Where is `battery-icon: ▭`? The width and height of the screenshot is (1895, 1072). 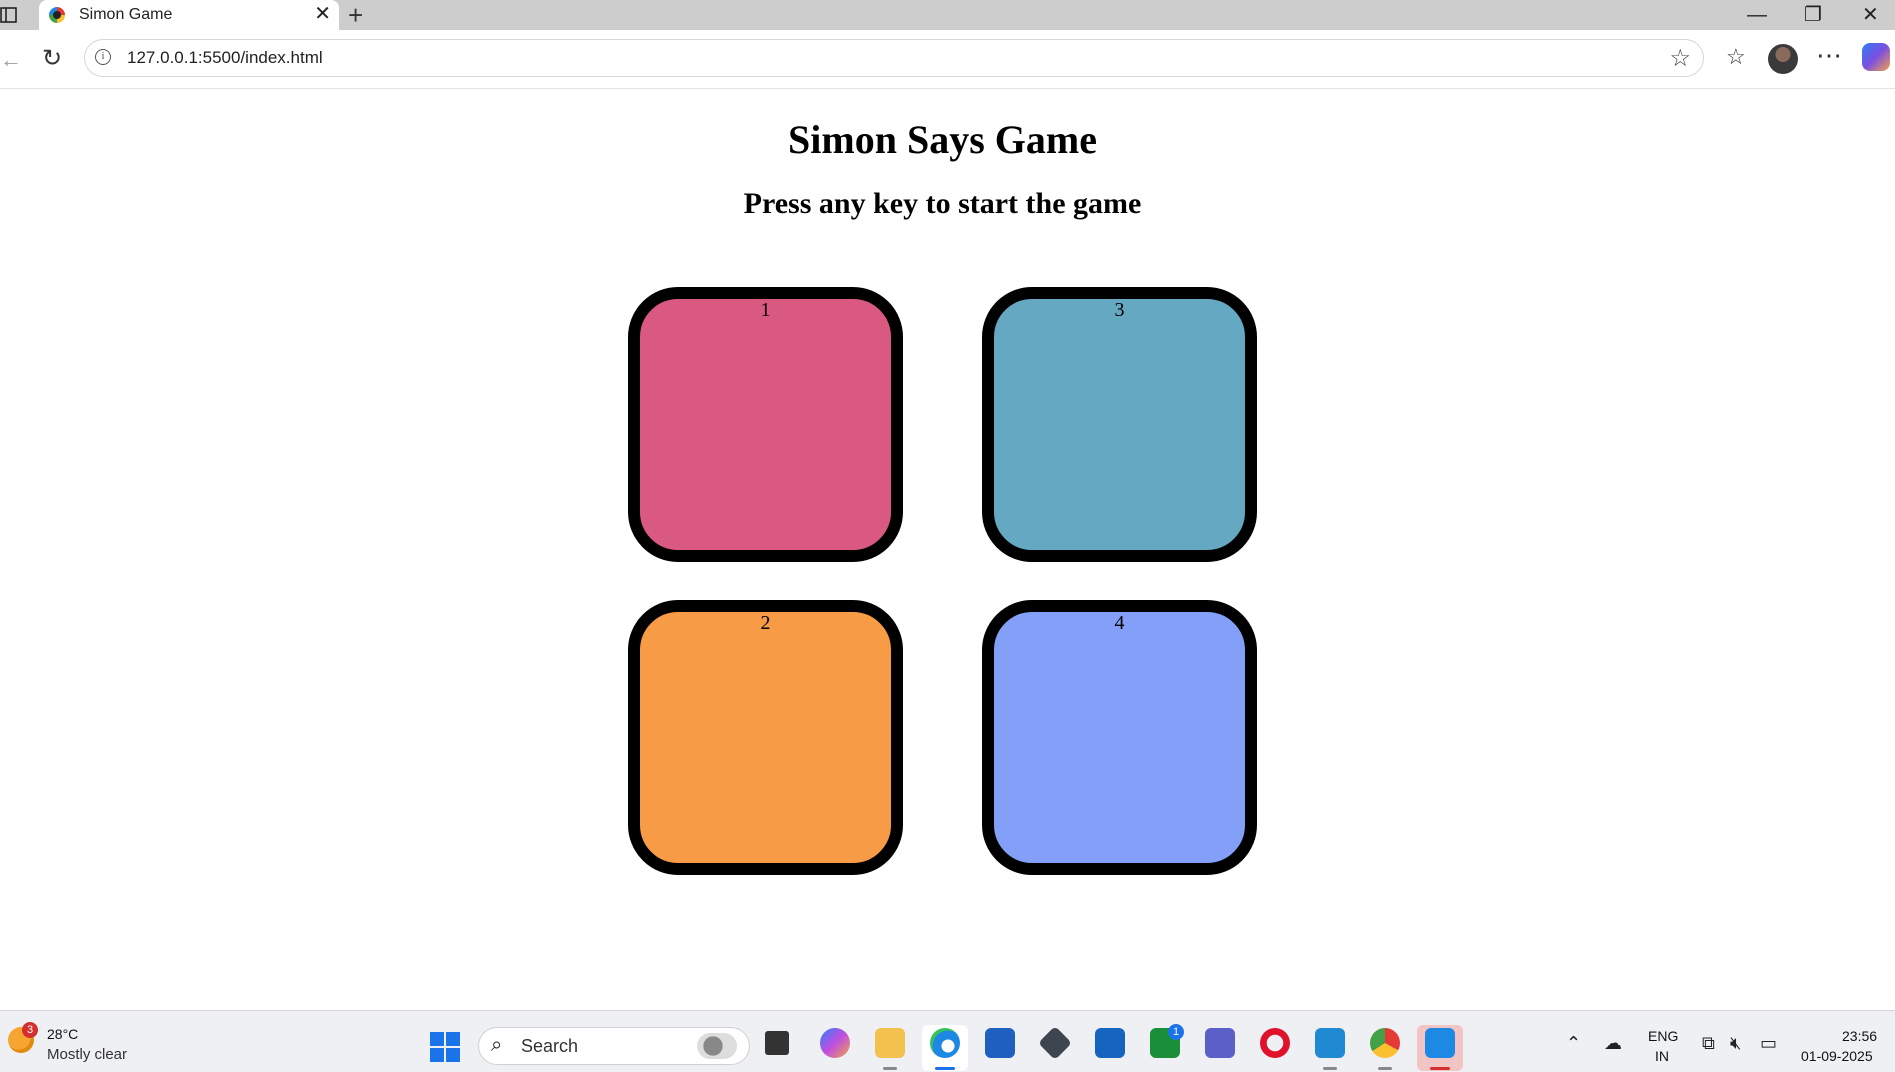
battery-icon: ▭ is located at coordinates (1768, 1043).